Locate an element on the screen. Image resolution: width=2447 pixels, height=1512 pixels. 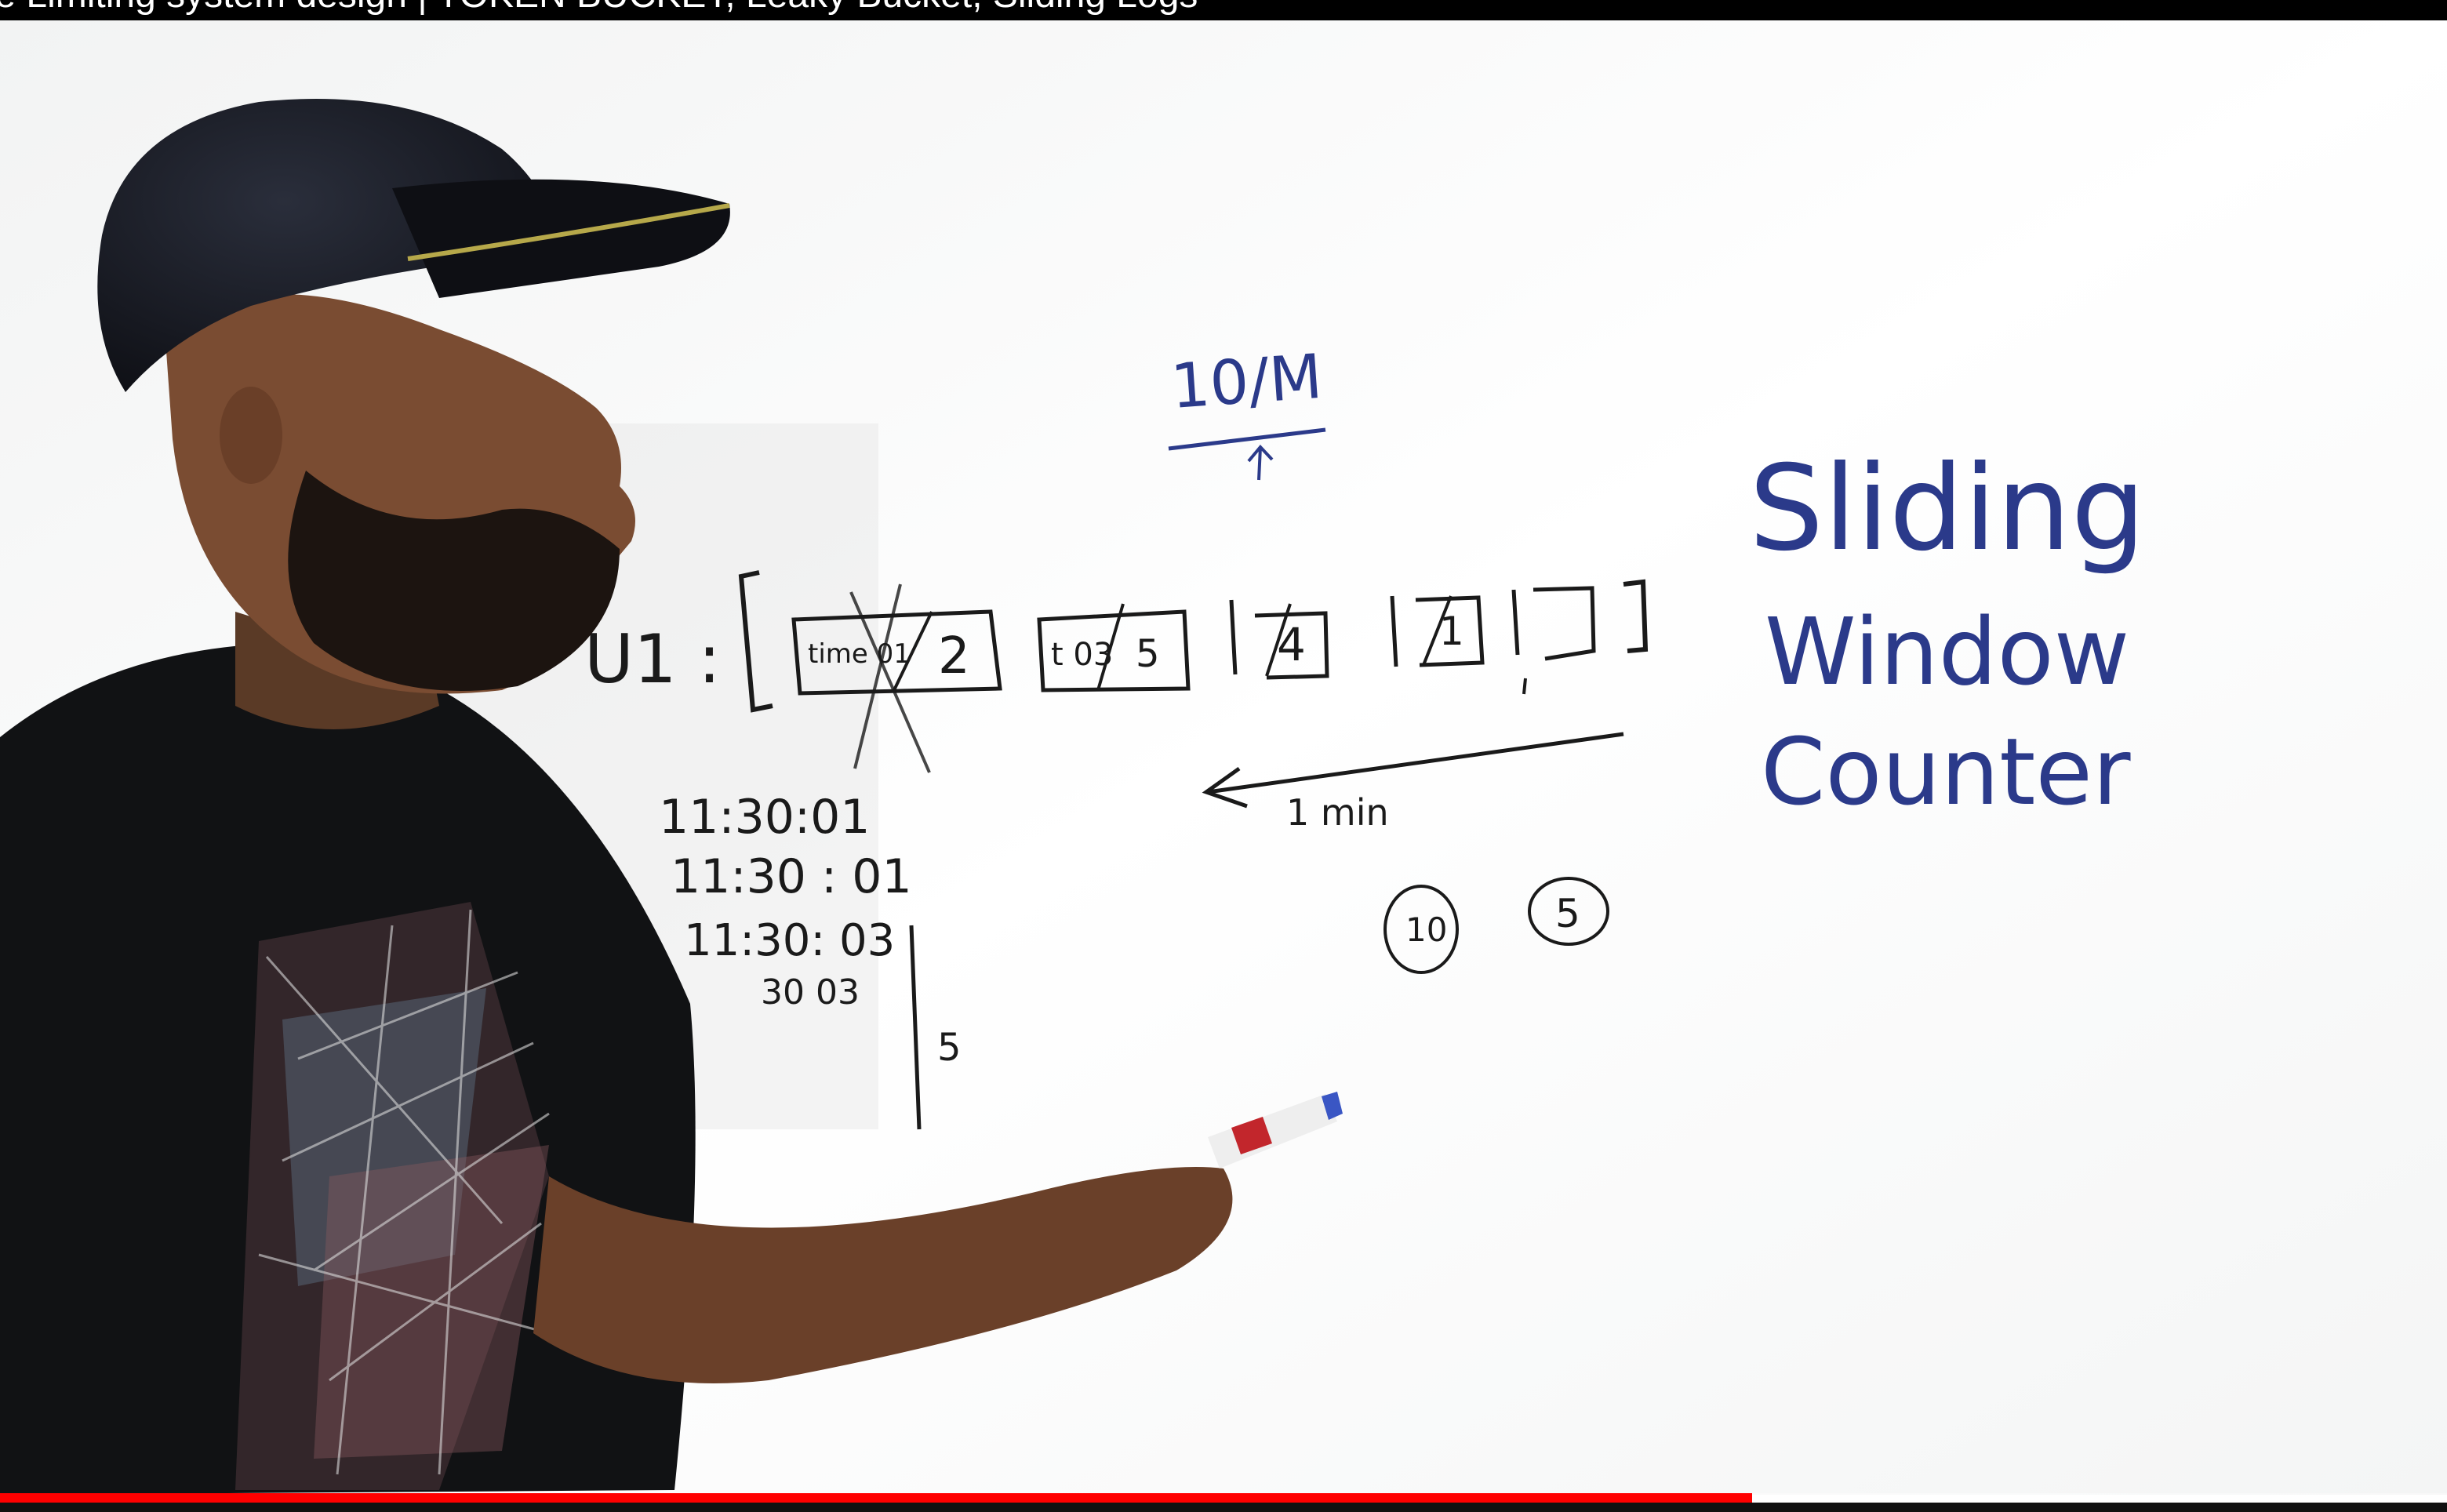
heading-line-1: Sliding is located at coordinates (1947, 509).